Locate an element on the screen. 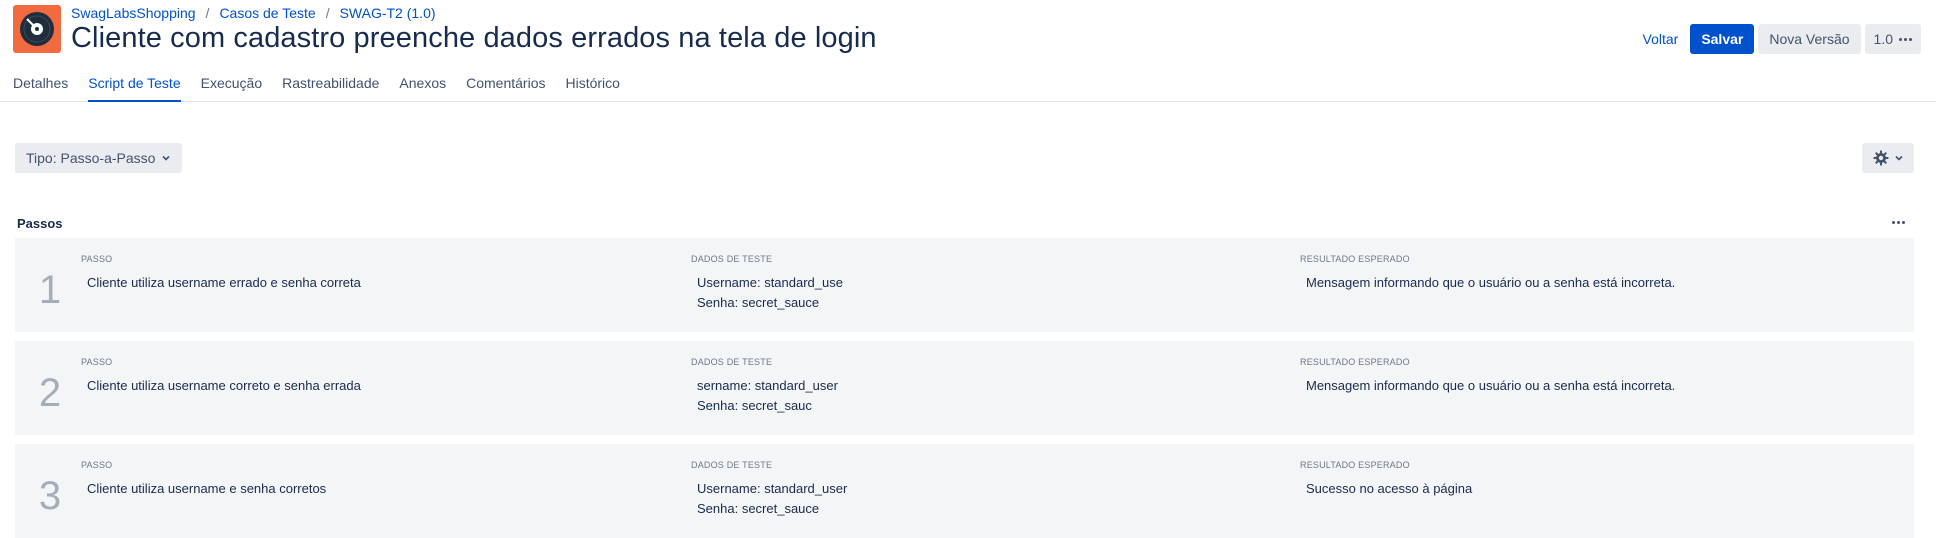 This screenshot has width=1936, height=538. header-actions: Voltar Salvar Nova Versão 1.0 is located at coordinates (1778, 39).